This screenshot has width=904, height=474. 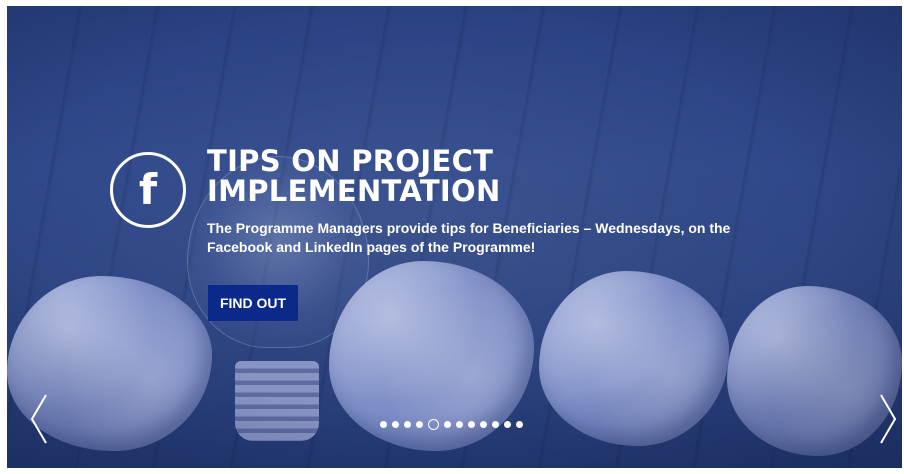 I want to click on find-out-button: FIND OUT, so click(x=253, y=303).